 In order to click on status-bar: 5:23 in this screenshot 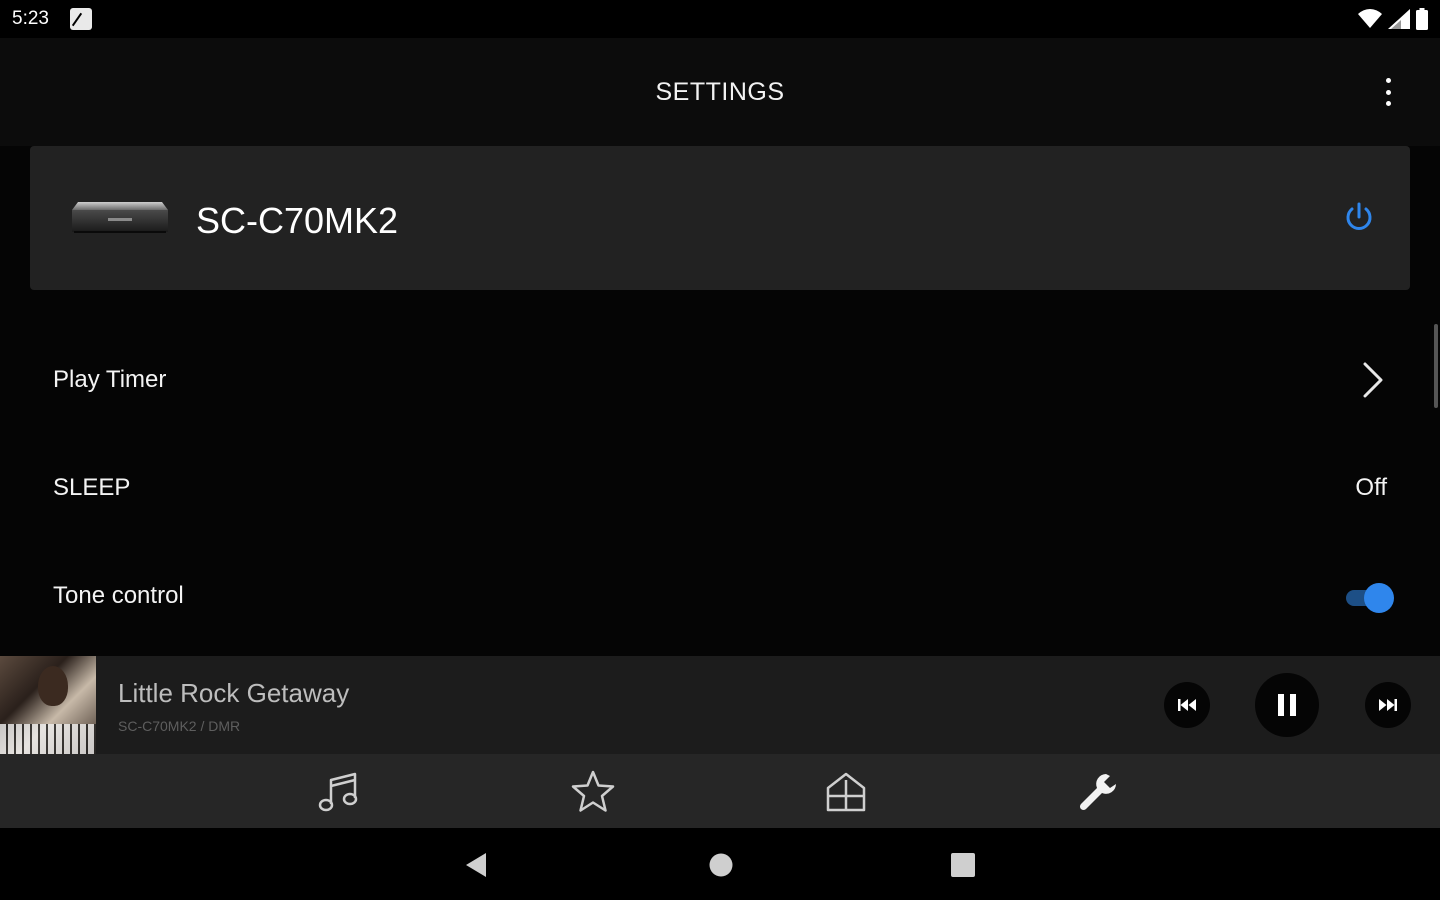, I will do `click(720, 19)`.